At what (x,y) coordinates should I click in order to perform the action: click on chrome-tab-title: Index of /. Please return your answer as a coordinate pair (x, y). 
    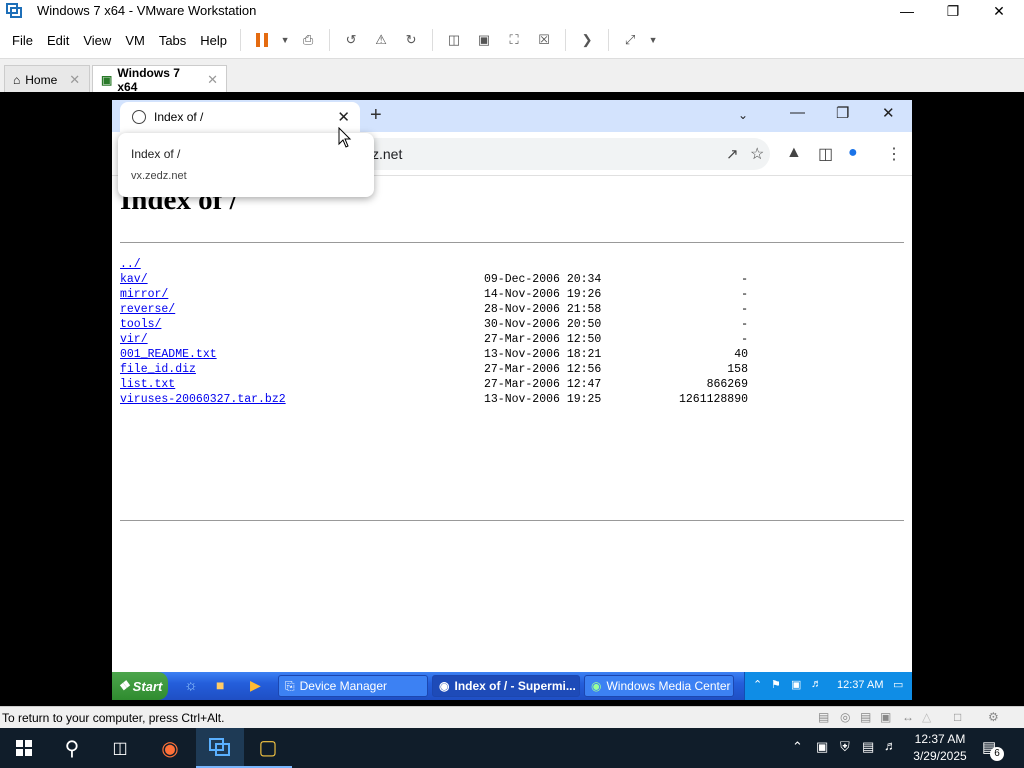
    Looking at the image, I should click on (179, 117).